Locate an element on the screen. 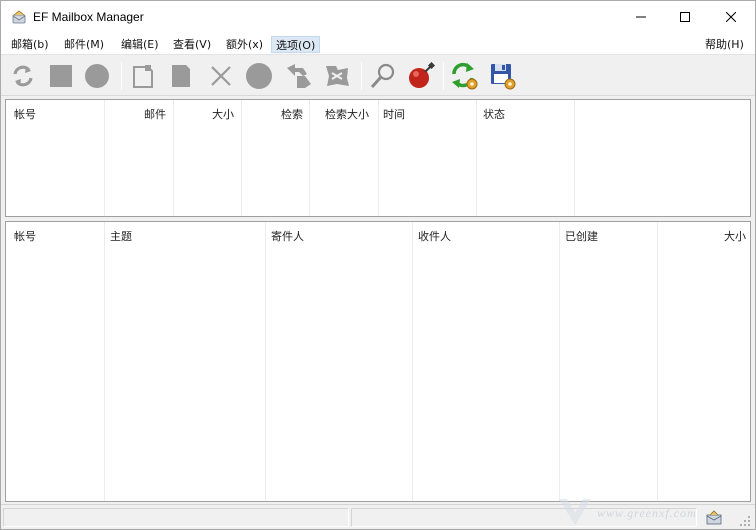 Image resolution: width=756 pixels, height=530 pixels. new-document-icon is located at coordinates (143, 76).